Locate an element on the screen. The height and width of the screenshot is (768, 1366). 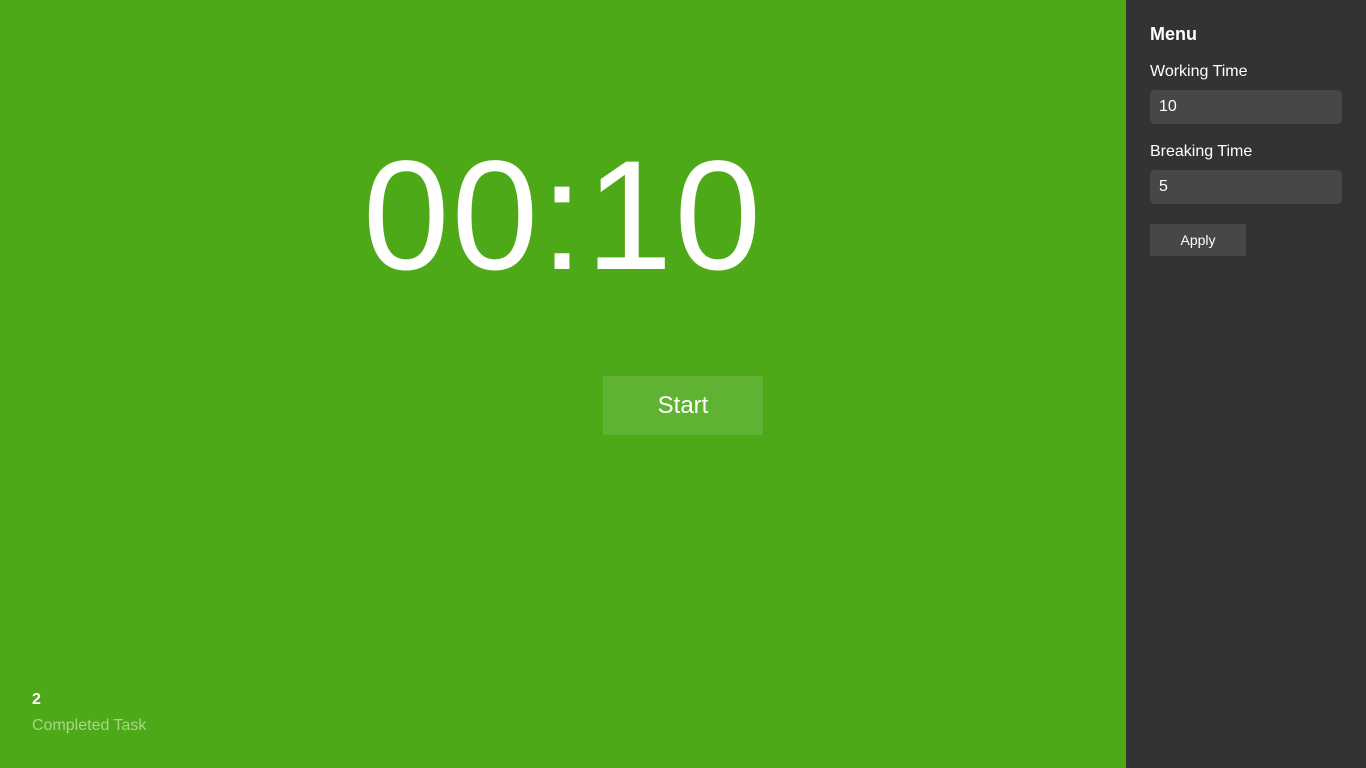
apply-button: Apply is located at coordinates (1198, 240).